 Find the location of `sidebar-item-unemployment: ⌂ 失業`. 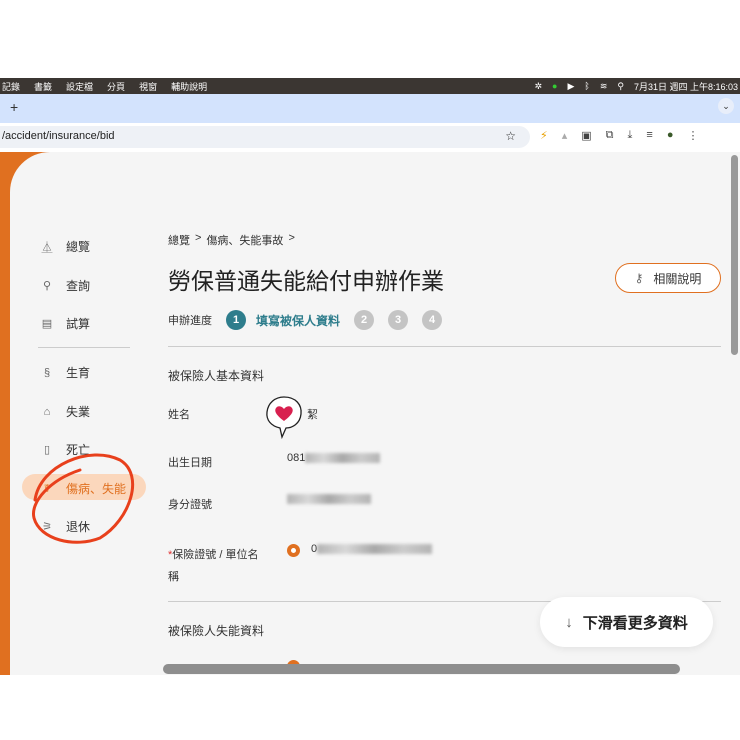

sidebar-item-unemployment: ⌂ 失業 is located at coordinates (65, 411).